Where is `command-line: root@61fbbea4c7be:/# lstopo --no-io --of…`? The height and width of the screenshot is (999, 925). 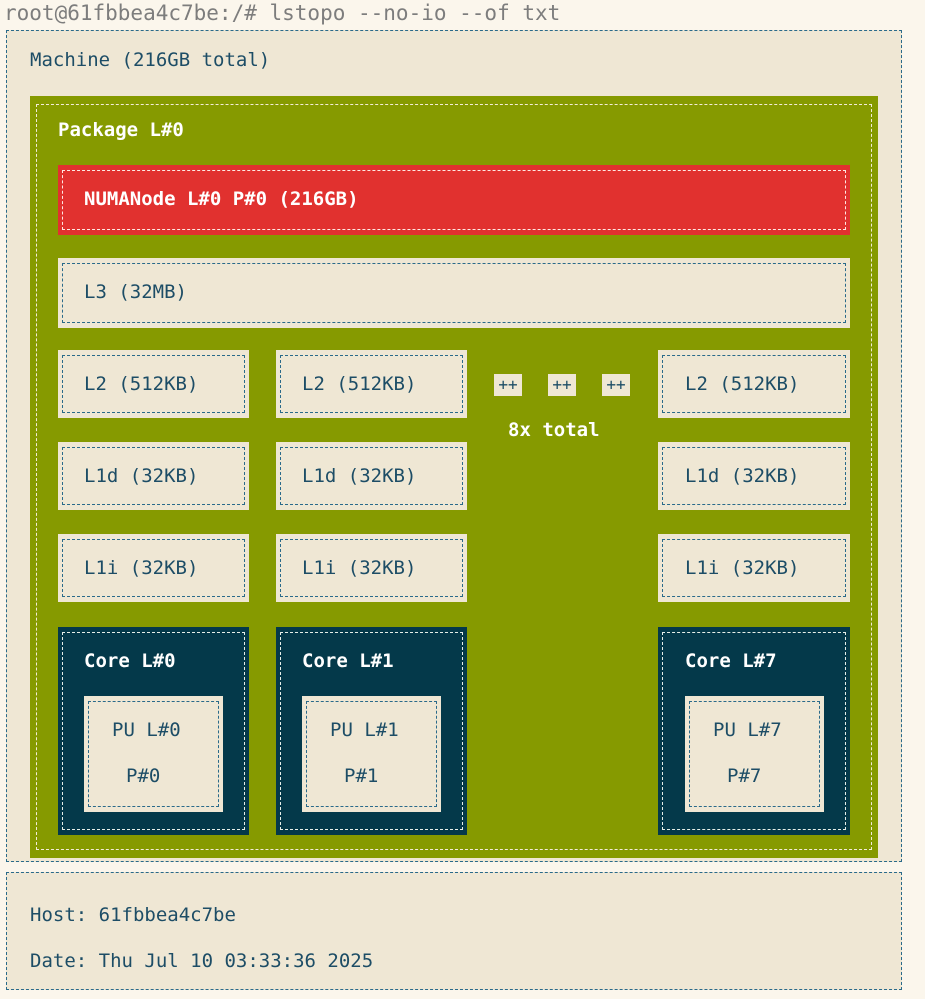 command-line: root@61fbbea4c7be:/# lstopo --no-io --of… is located at coordinates (282, 13).